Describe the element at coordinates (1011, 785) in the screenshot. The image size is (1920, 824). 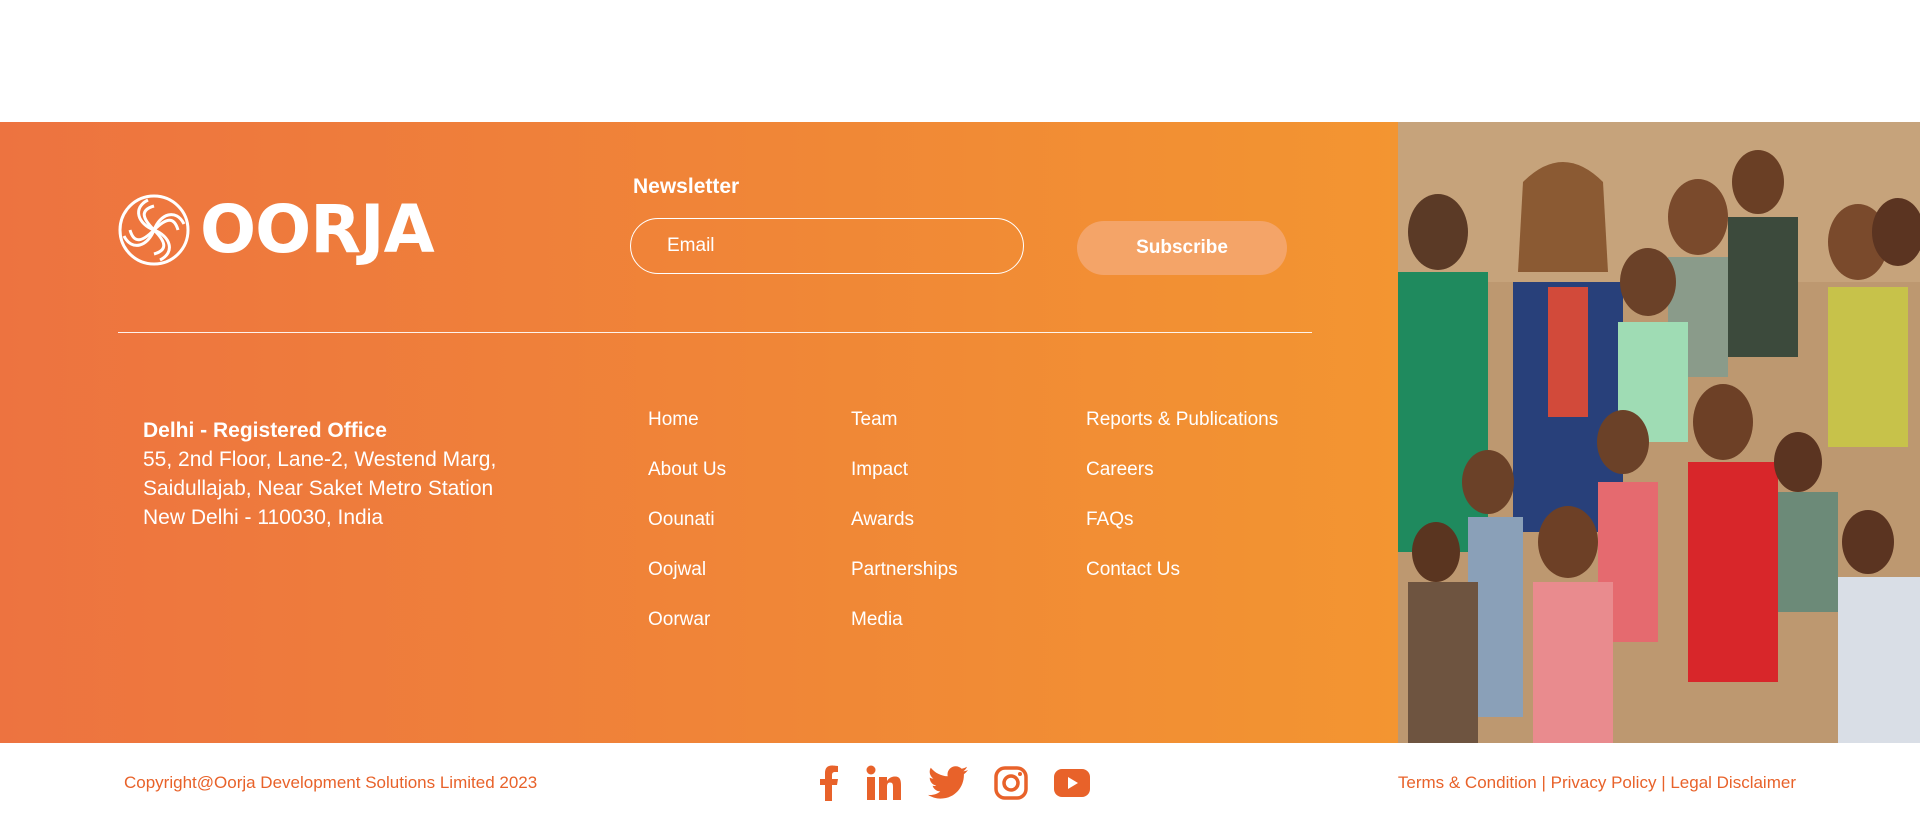
I see `instagram-icon` at that location.